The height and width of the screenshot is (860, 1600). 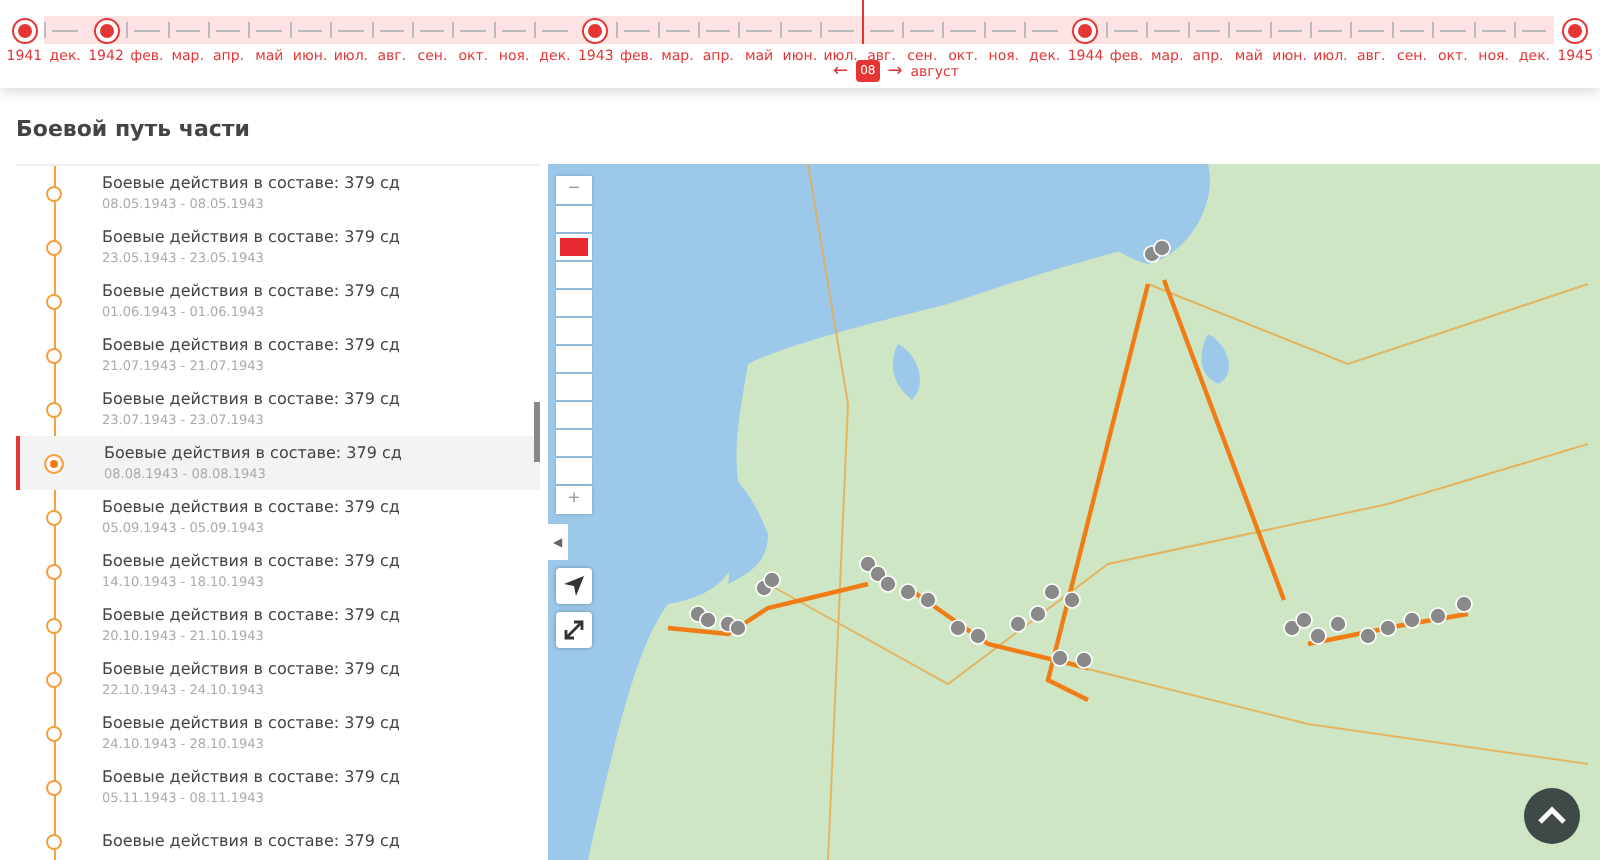 I want to click on next-arrow: →, so click(x=895, y=71).